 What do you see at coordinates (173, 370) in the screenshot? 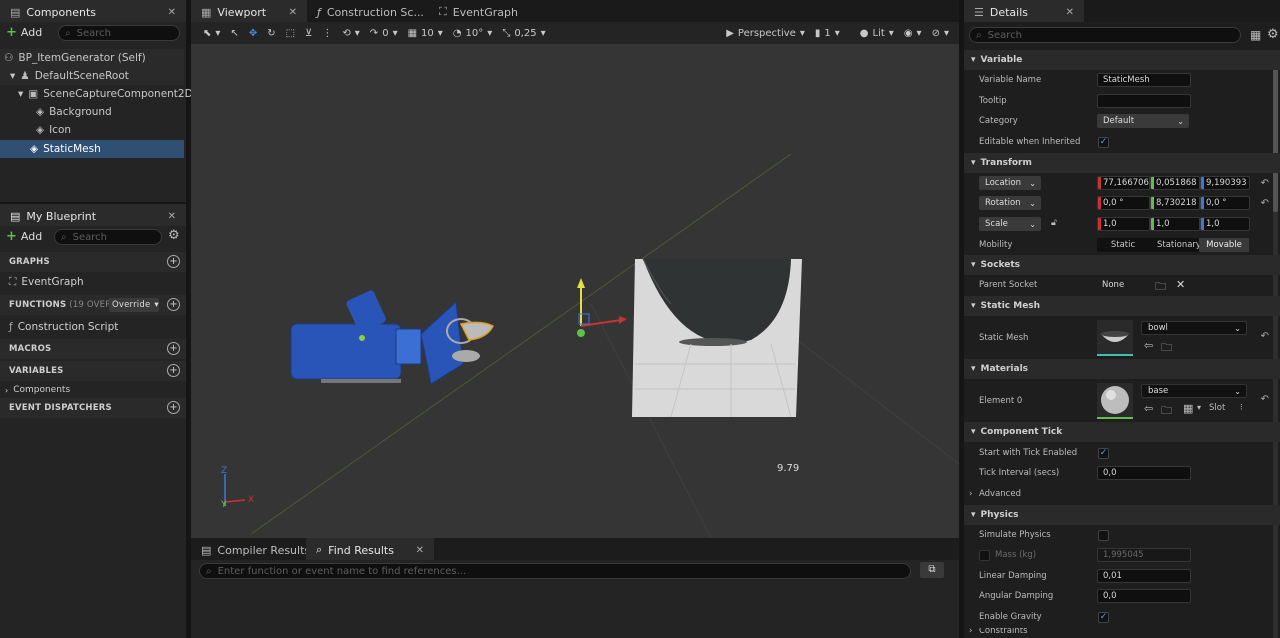
I see `add-variable-icon: +` at bounding box center [173, 370].